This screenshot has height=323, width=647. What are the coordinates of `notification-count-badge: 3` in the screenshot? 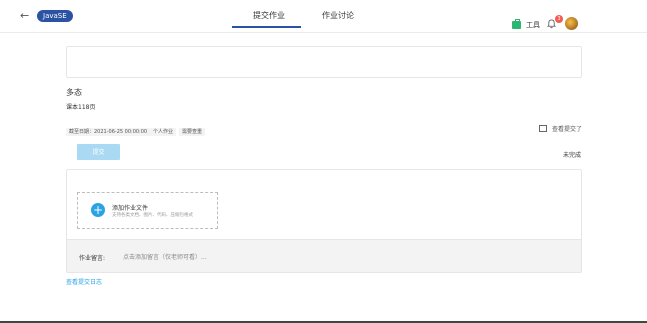 It's located at (559, 19).